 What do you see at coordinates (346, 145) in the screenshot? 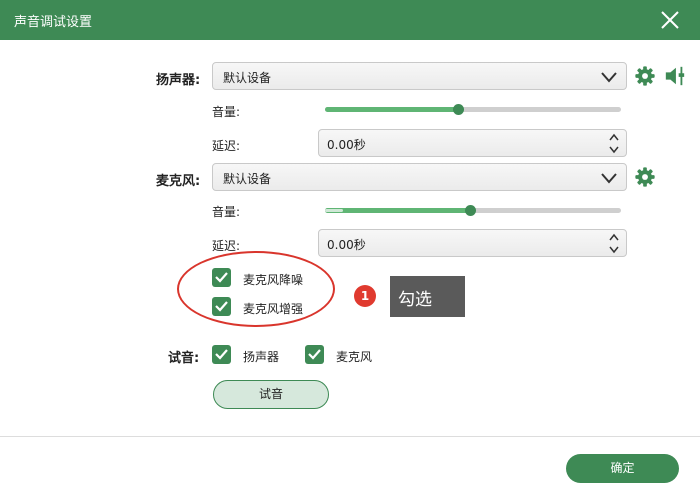
I see `speaker-delay-value: 0.00秒` at bounding box center [346, 145].